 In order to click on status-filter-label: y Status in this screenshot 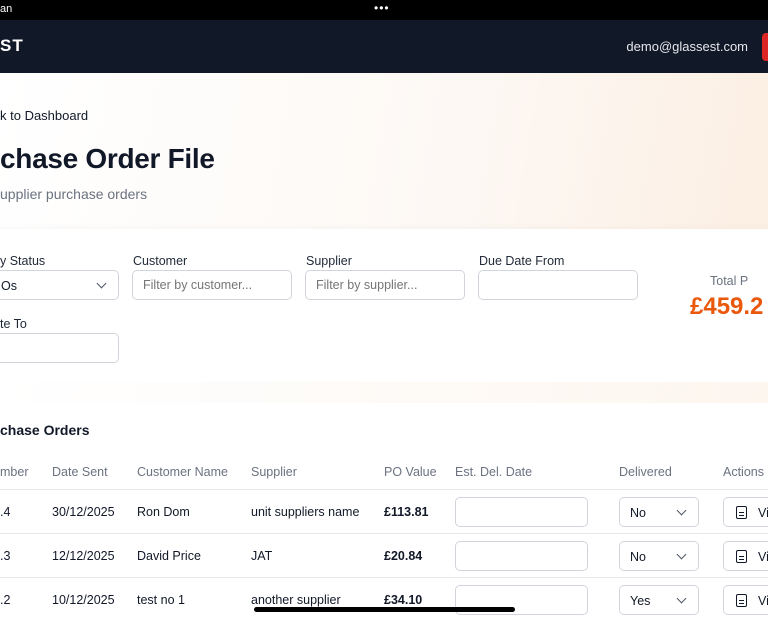, I will do `click(23, 261)`.